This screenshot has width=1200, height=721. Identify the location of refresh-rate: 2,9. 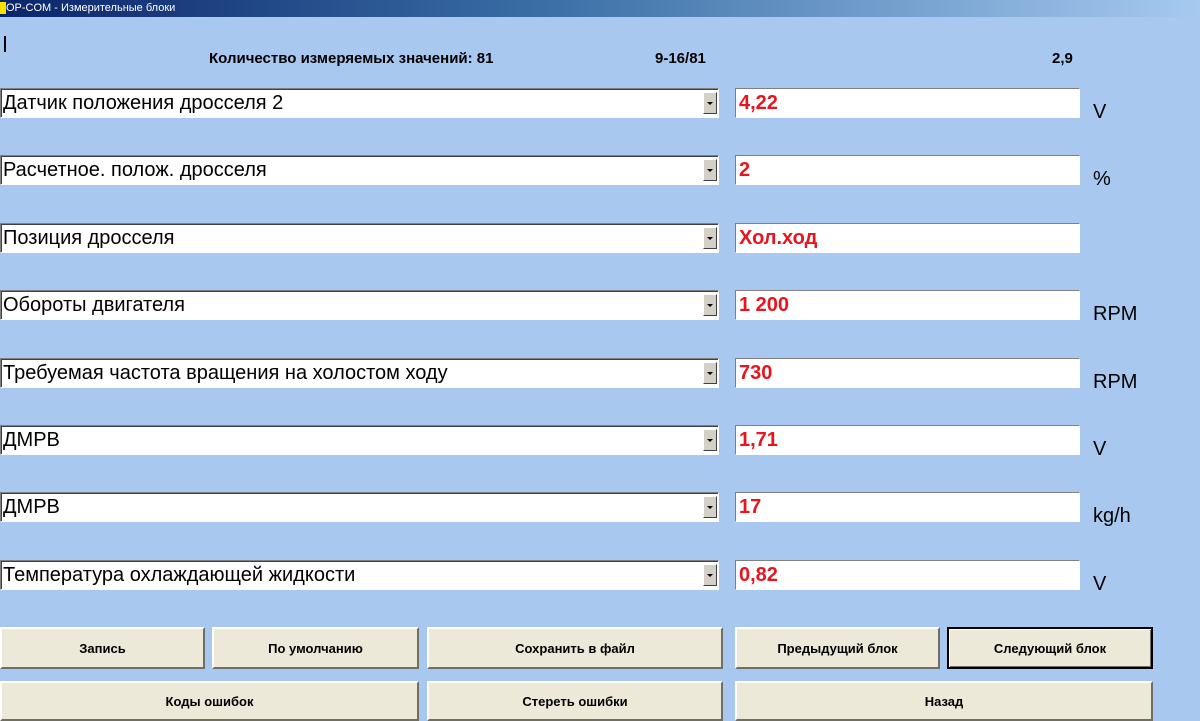
(1062, 58).